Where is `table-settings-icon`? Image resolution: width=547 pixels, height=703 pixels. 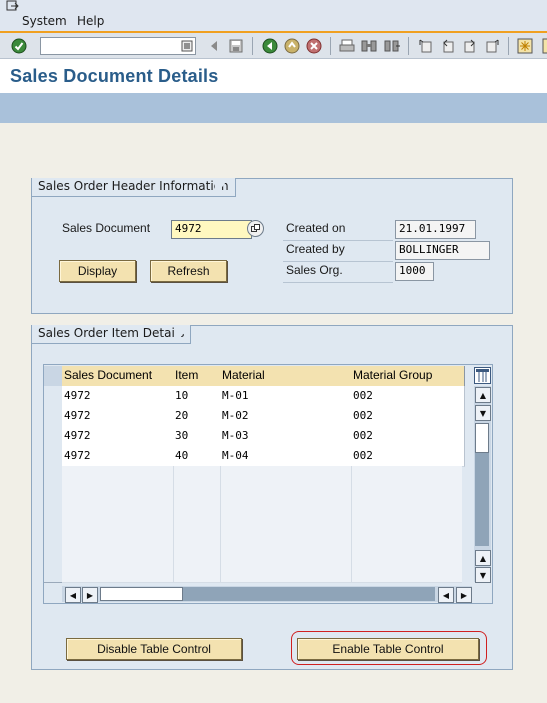
table-settings-icon is located at coordinates (482, 375).